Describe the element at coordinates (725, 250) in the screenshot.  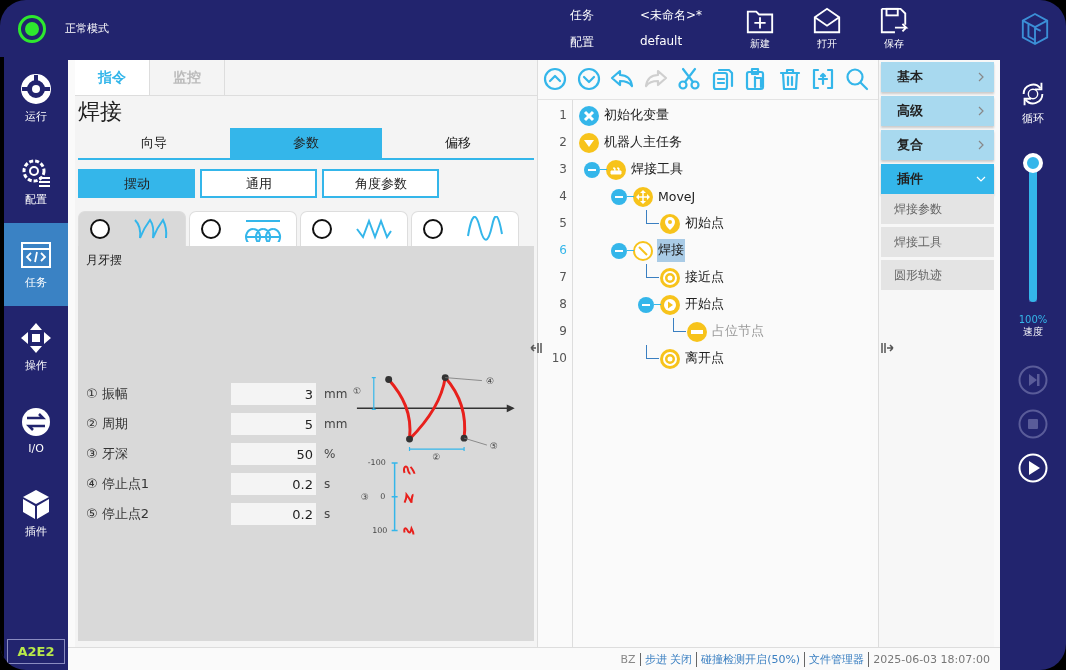
I see `tree-node: 焊接` at that location.